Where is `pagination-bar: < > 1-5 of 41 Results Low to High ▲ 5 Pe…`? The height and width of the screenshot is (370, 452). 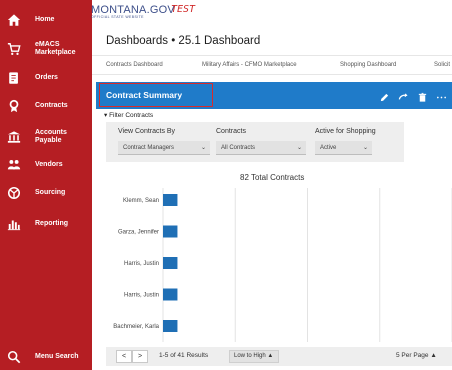
pagination-bar: < > 1-5 of 41 Results Low to High ▲ 5 Pe… is located at coordinates (279, 356).